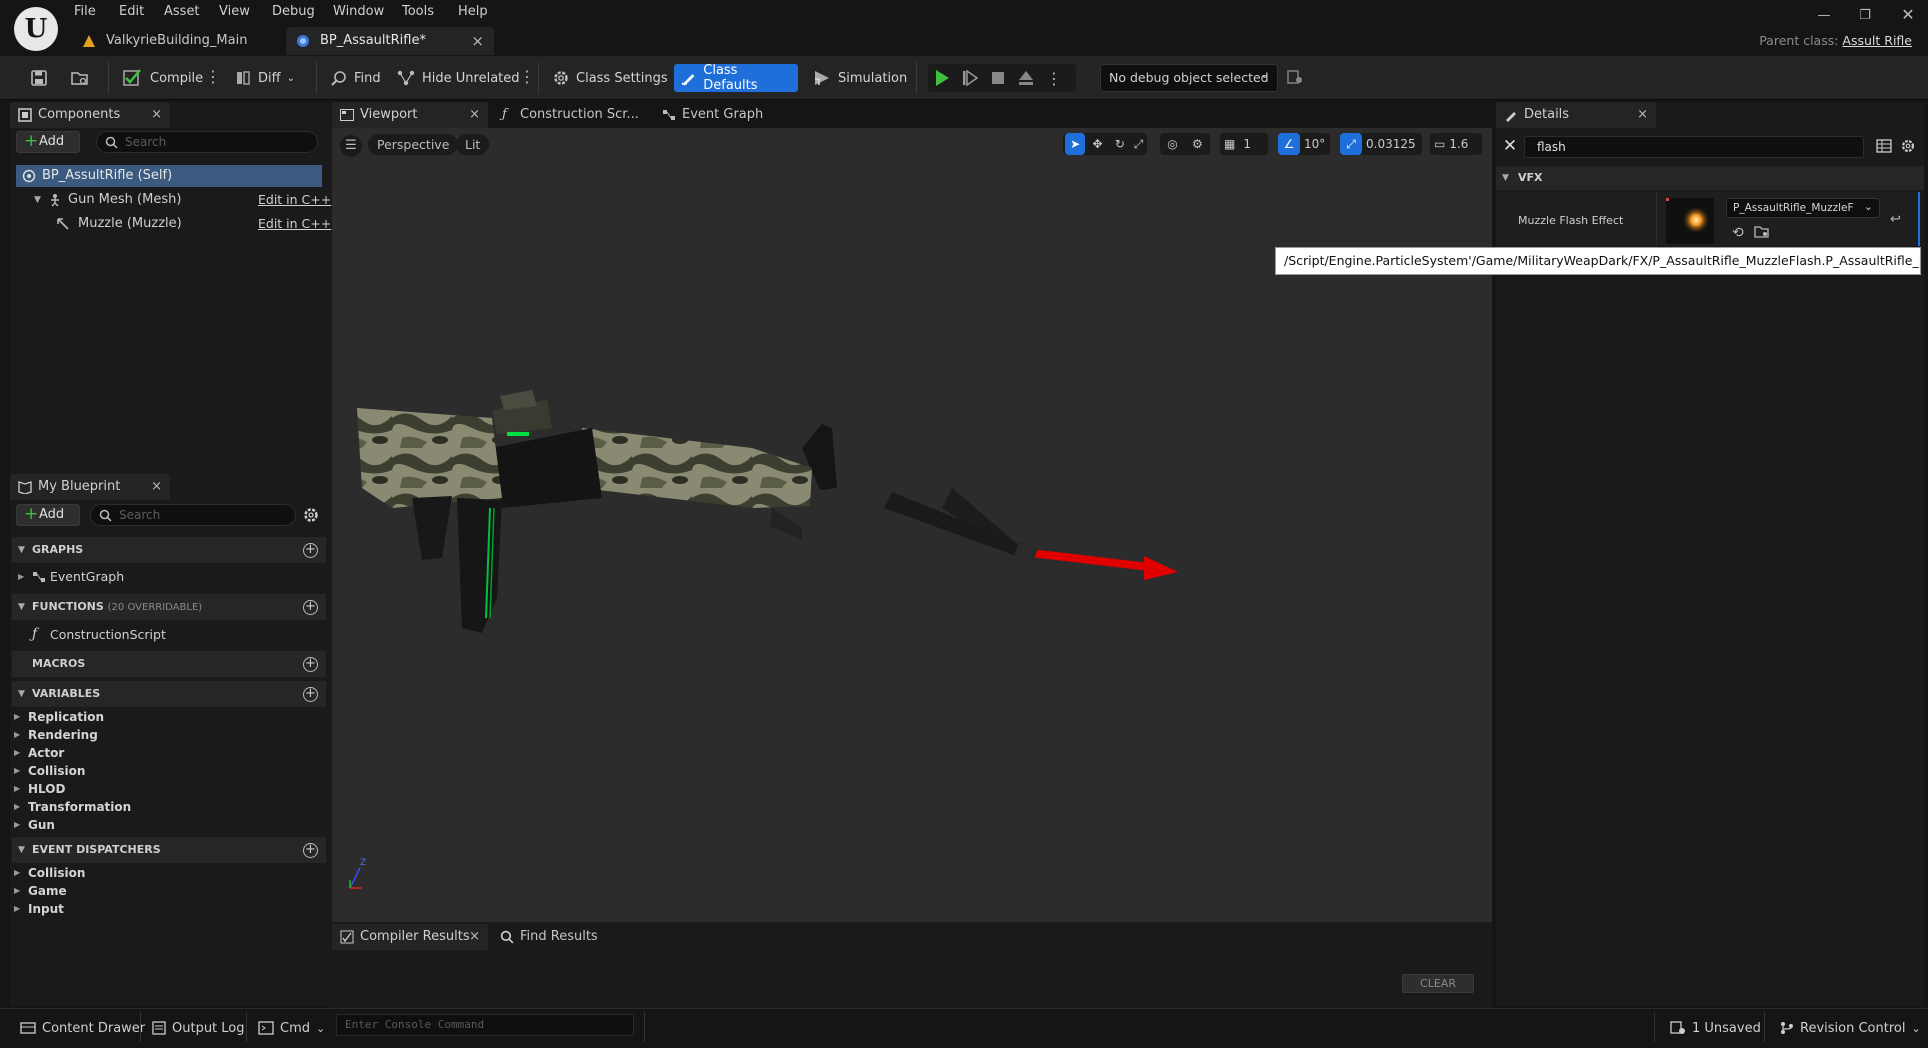 The image size is (1928, 1048). What do you see at coordinates (1054, 78) in the screenshot?
I see `play-options-icon: ⋮` at bounding box center [1054, 78].